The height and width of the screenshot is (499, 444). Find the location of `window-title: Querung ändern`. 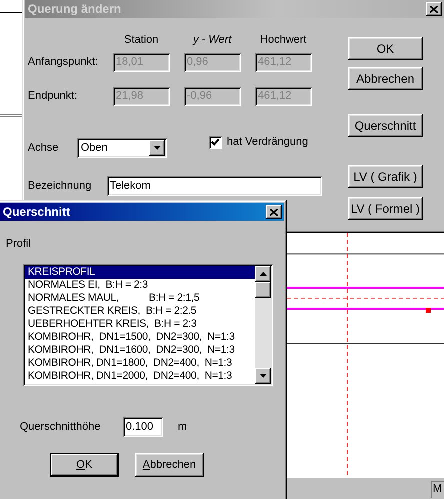

window-title: Querung ändern is located at coordinates (75, 9).